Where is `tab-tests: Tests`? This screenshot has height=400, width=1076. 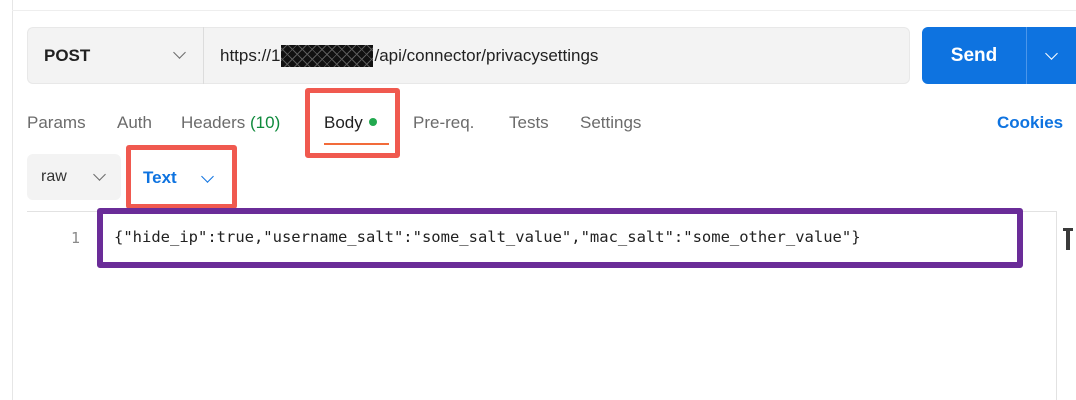 tab-tests: Tests is located at coordinates (529, 123).